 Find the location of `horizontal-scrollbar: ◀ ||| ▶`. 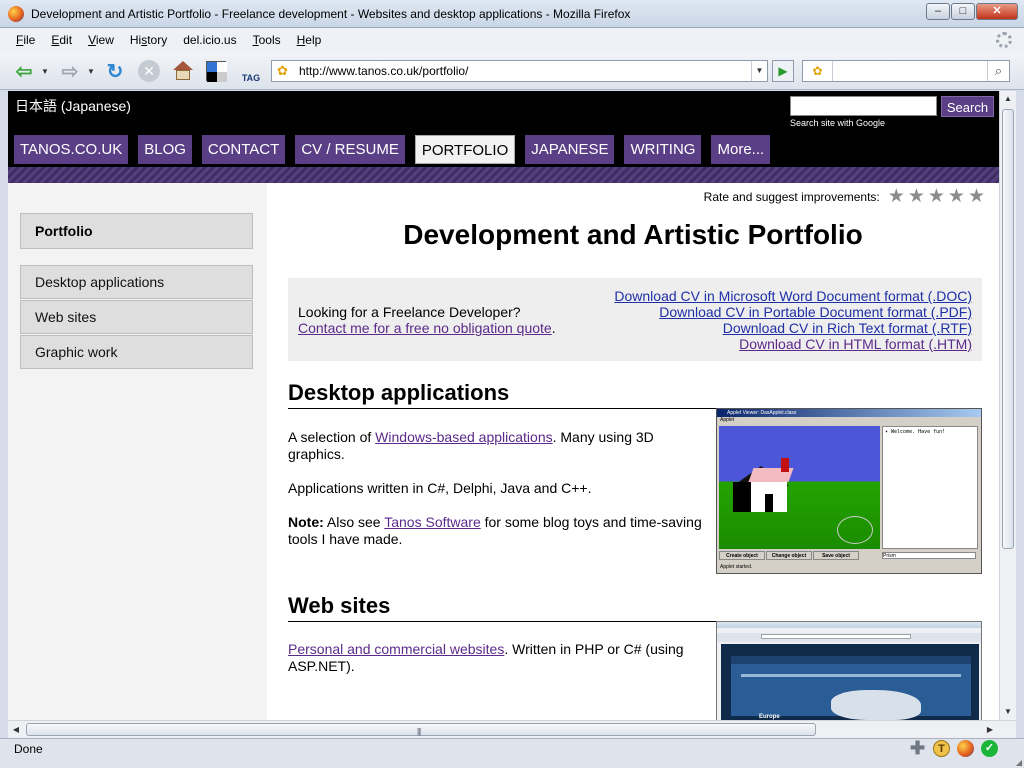

horizontal-scrollbar: ◀ ||| ▶ is located at coordinates (512, 729).